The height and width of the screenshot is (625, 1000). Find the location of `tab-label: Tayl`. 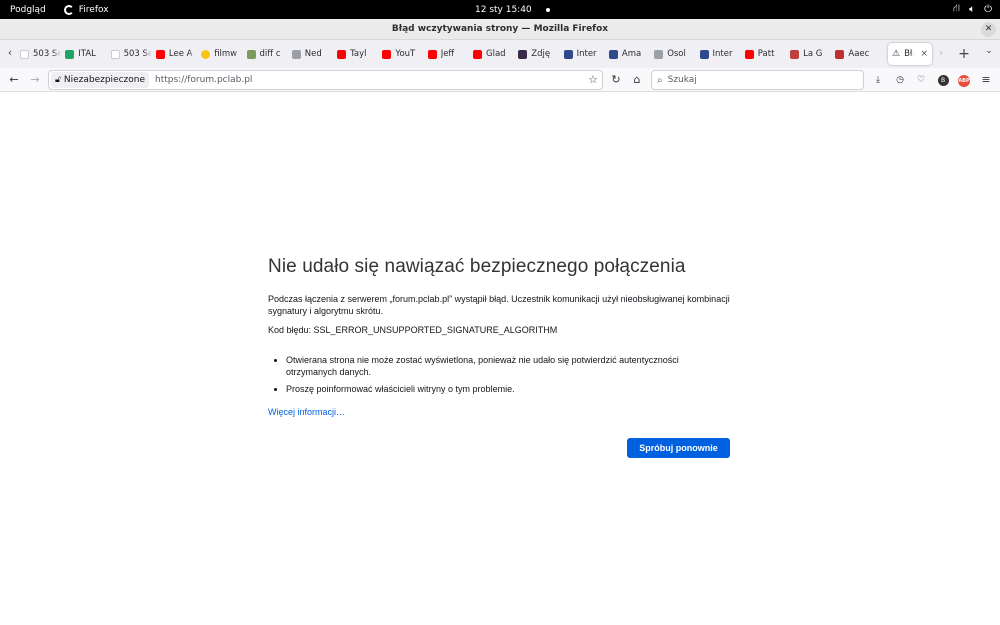

tab-label: Tayl is located at coordinates (358, 54).